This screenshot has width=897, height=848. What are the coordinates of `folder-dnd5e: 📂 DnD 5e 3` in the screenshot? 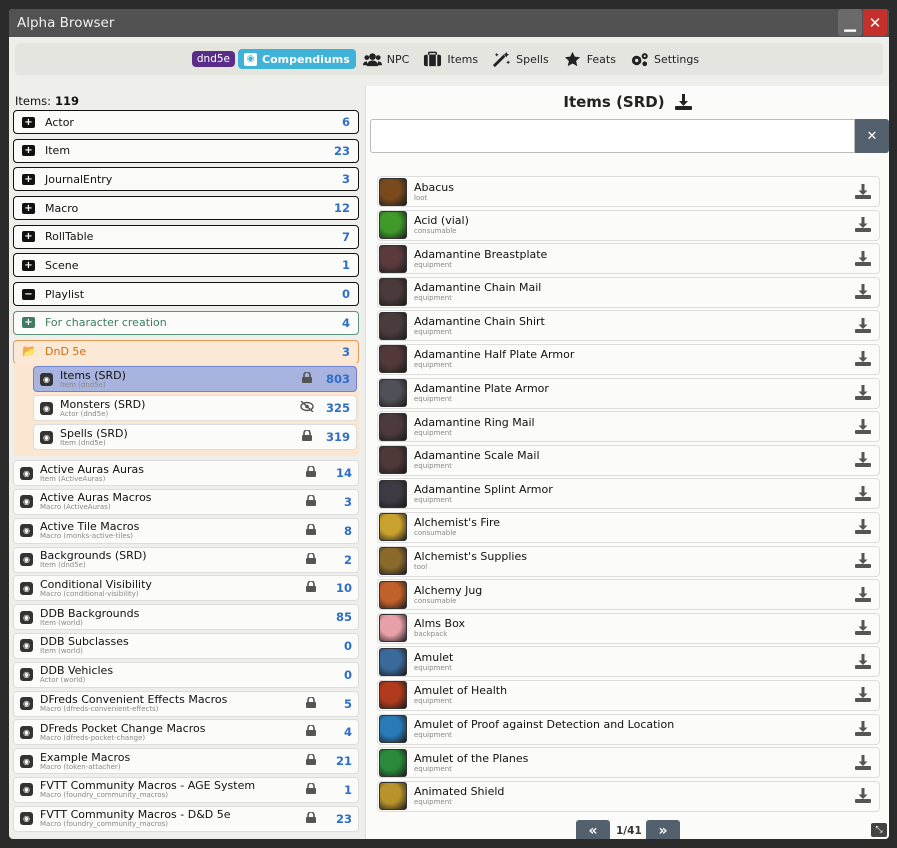 It's located at (186, 351).